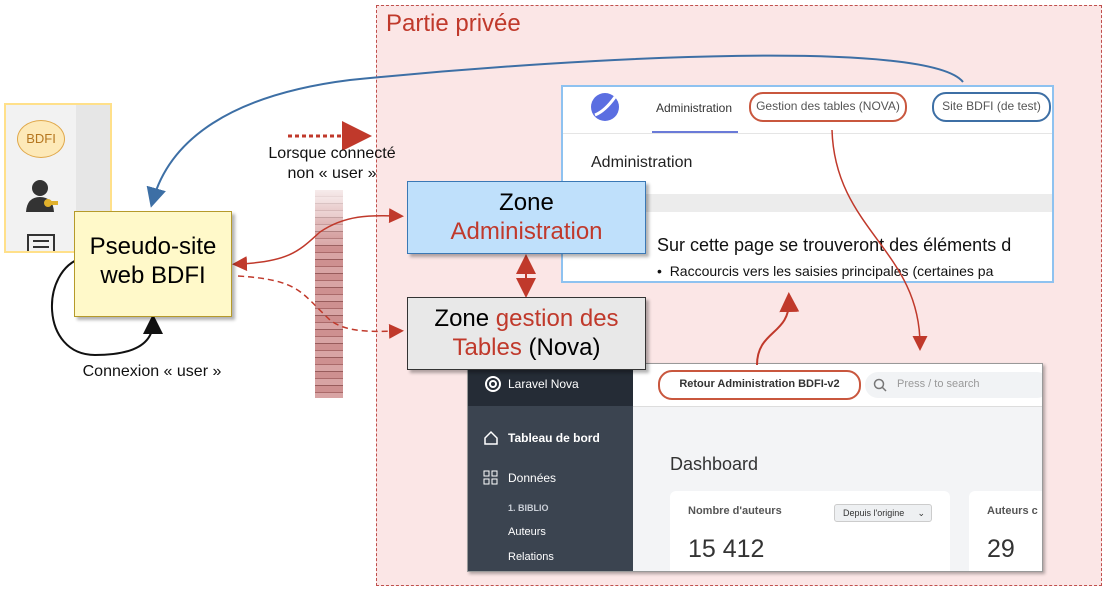 Image resolution: width=1114 pixels, height=591 pixels. I want to click on zone-administration-node: Zone Administration, so click(526, 217).